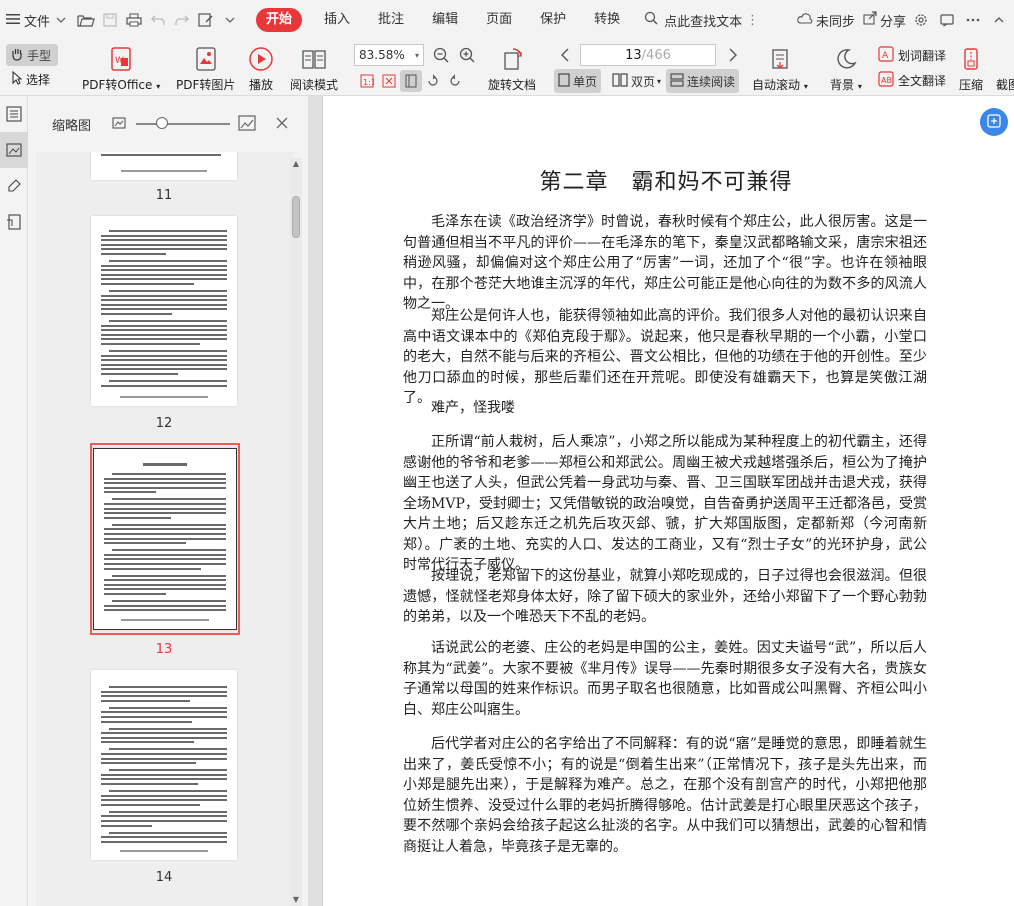 This screenshot has width=1014, height=906. I want to click on hand-tool-button: 手型, so click(32, 55).